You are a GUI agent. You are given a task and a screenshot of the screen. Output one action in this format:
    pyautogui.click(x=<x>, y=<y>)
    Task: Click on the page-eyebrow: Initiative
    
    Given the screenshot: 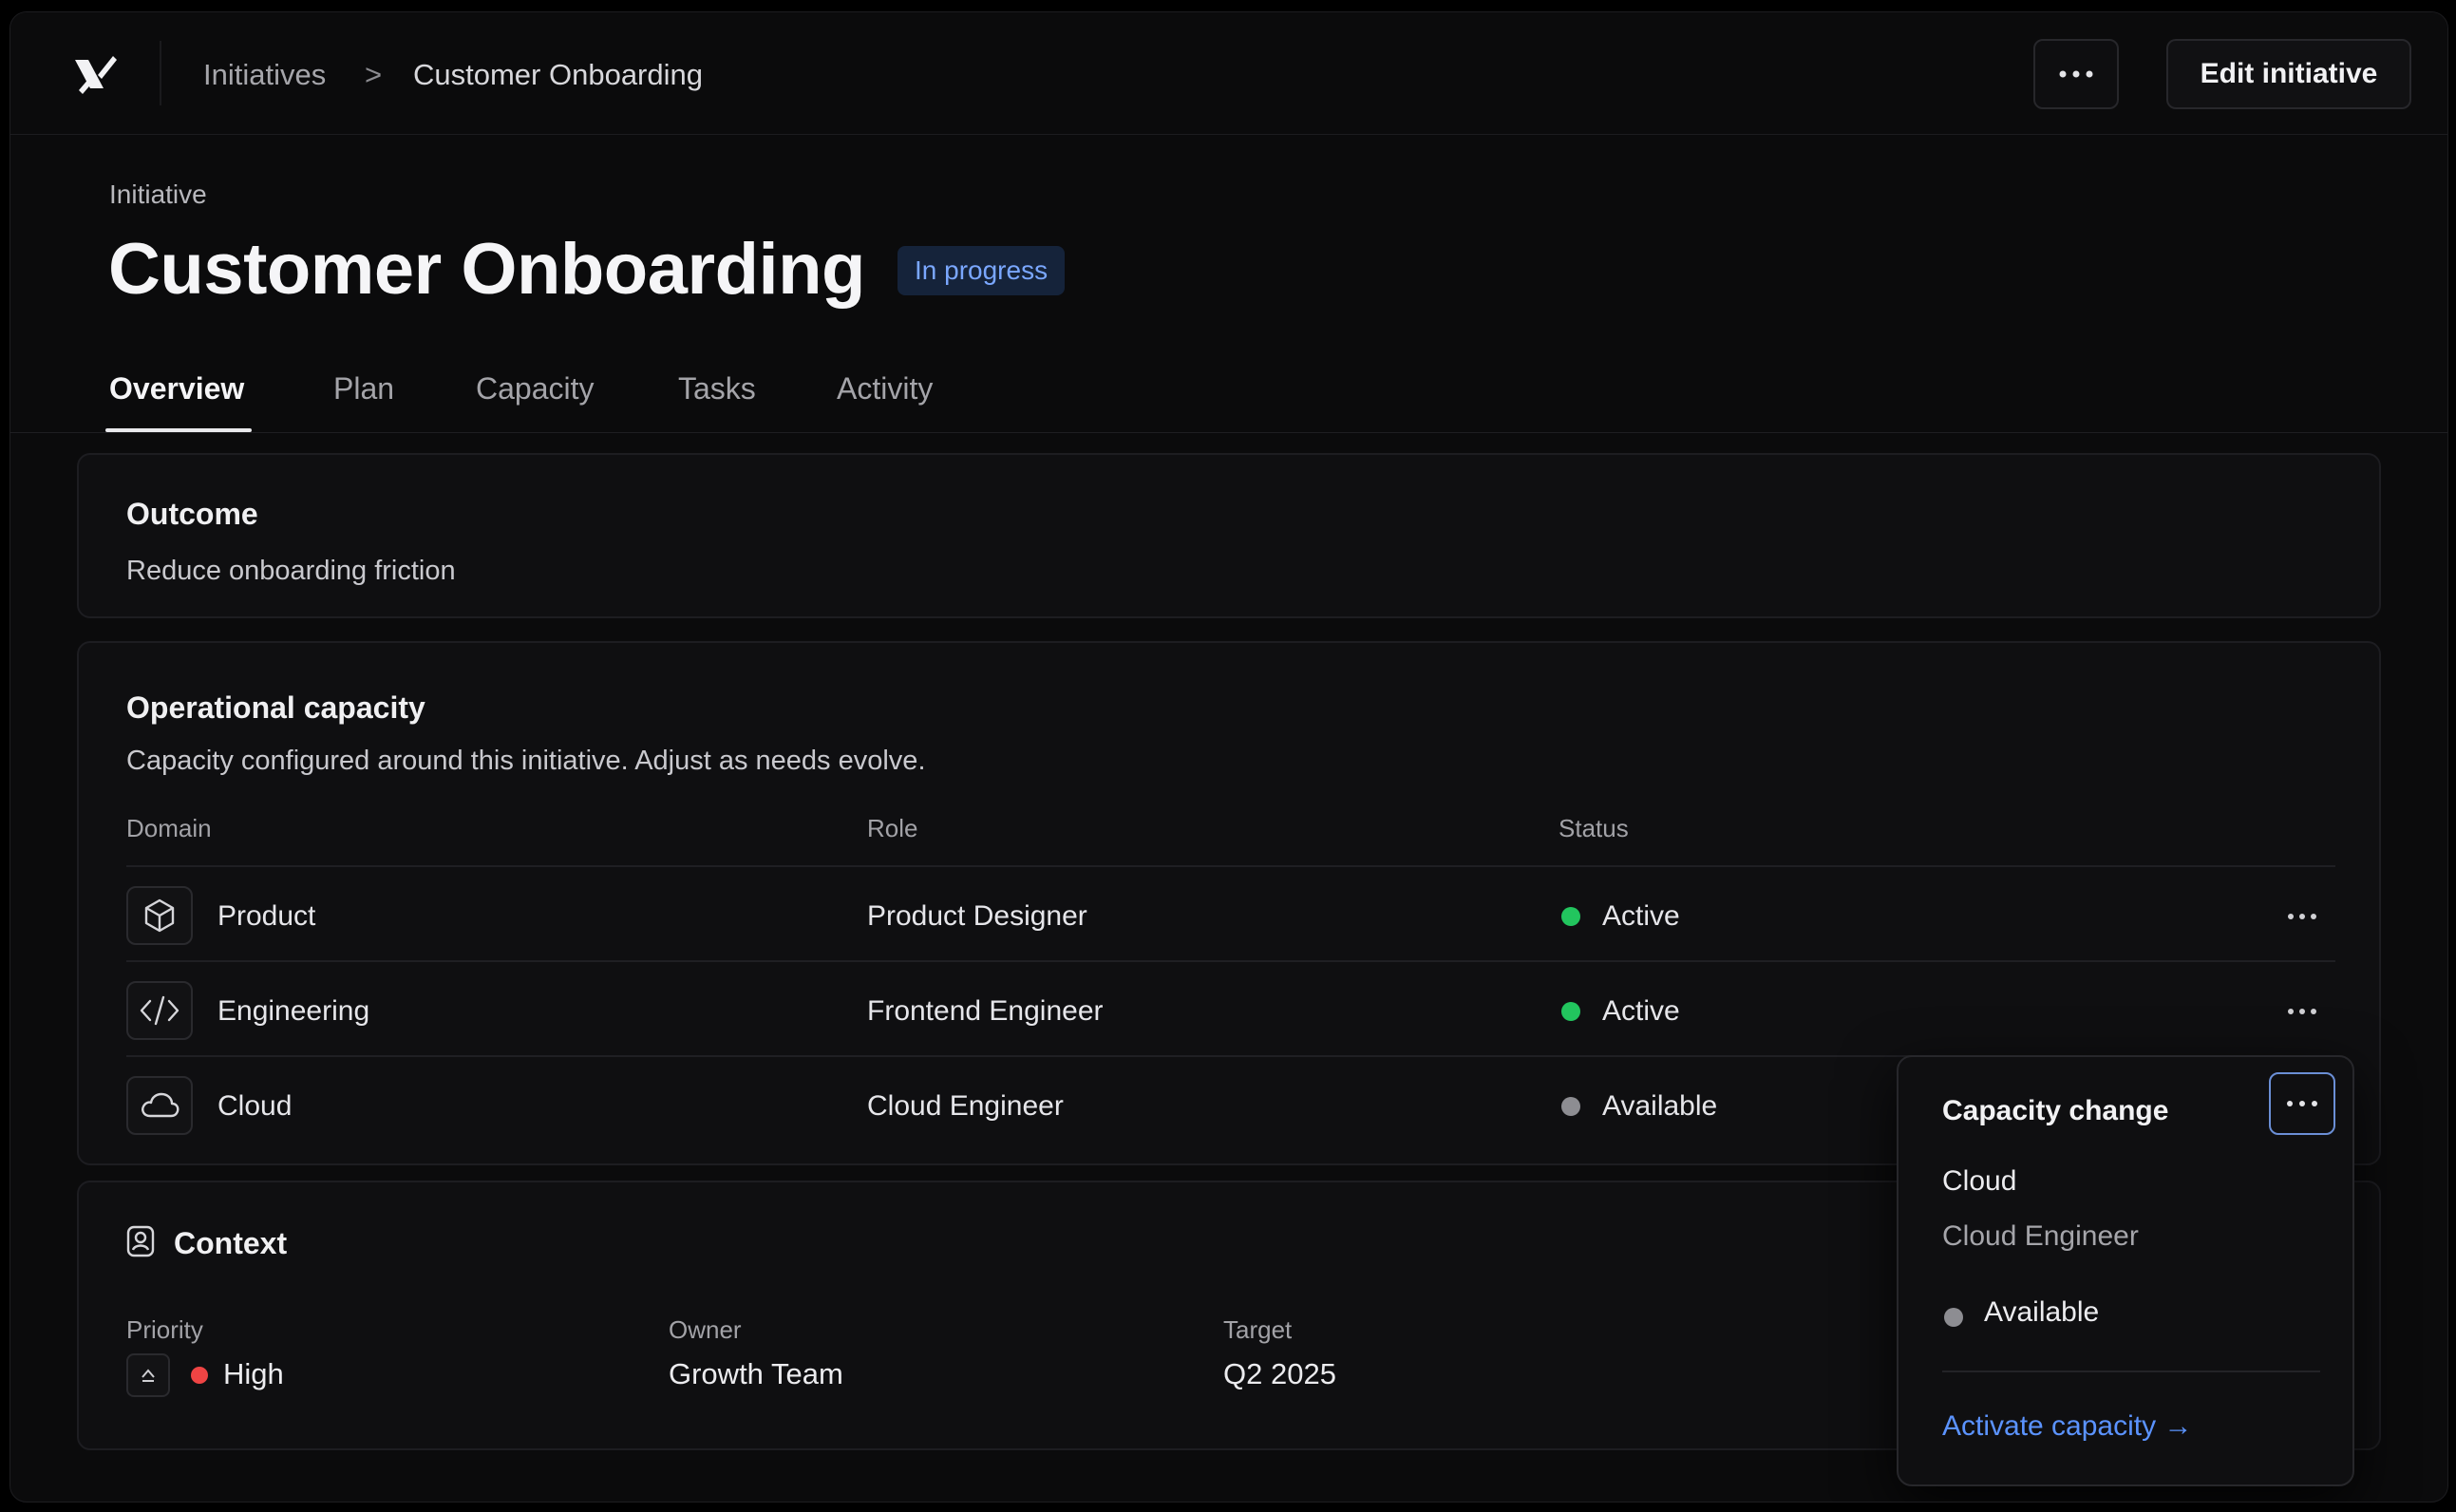 What is the action you would take?
    pyautogui.click(x=158, y=195)
    